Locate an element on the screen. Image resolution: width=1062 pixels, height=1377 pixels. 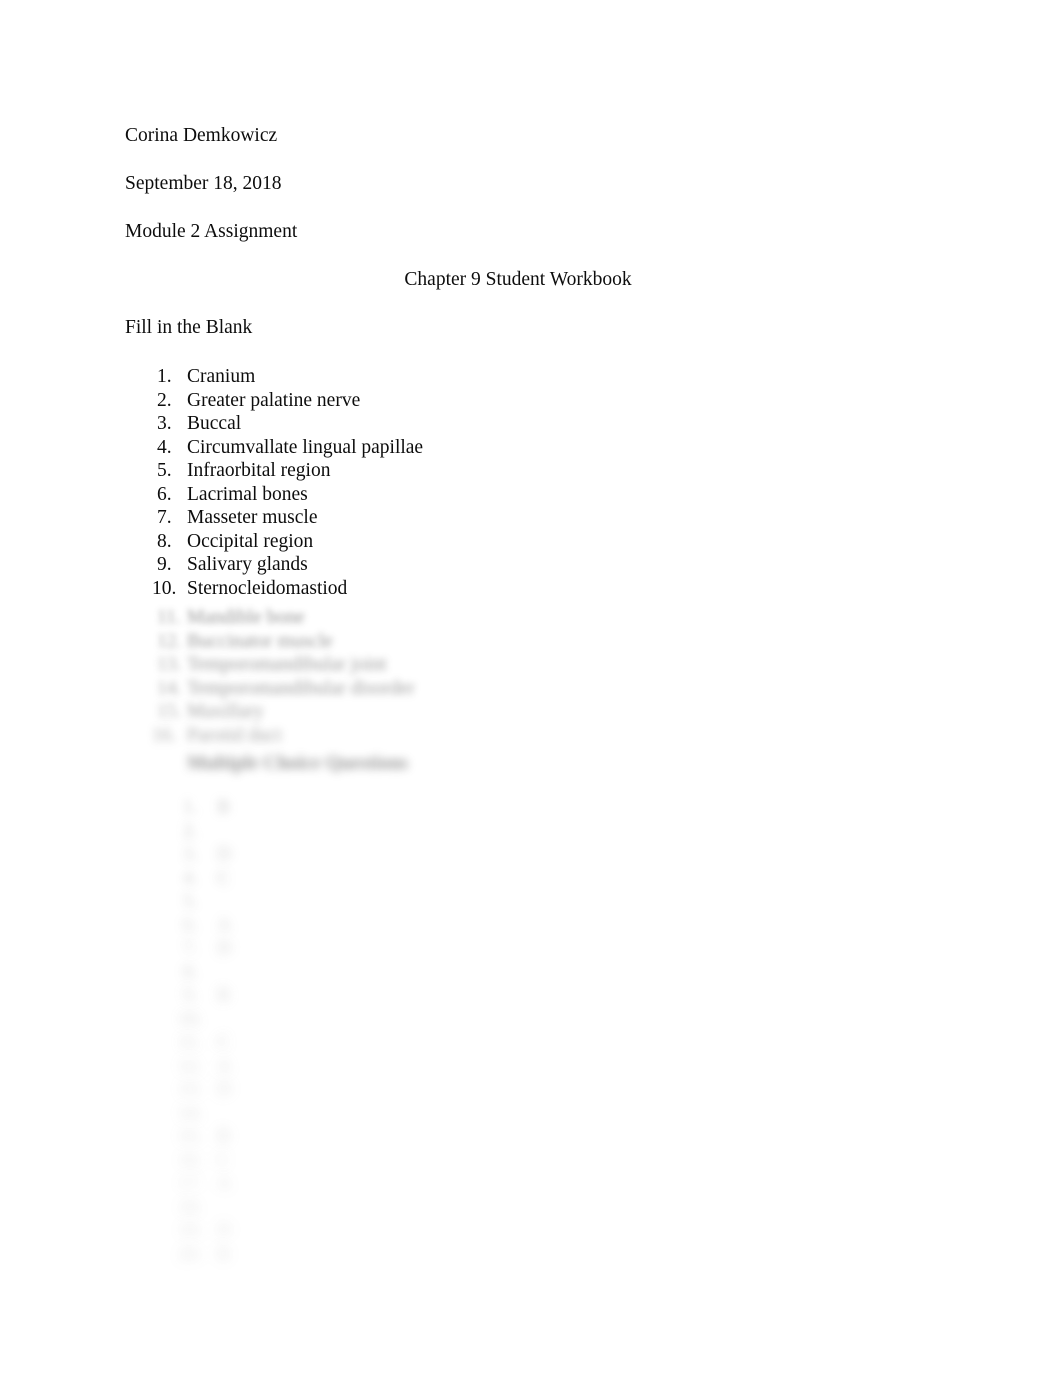
list-item-redacted: 8. is located at coordinates (275, 973).